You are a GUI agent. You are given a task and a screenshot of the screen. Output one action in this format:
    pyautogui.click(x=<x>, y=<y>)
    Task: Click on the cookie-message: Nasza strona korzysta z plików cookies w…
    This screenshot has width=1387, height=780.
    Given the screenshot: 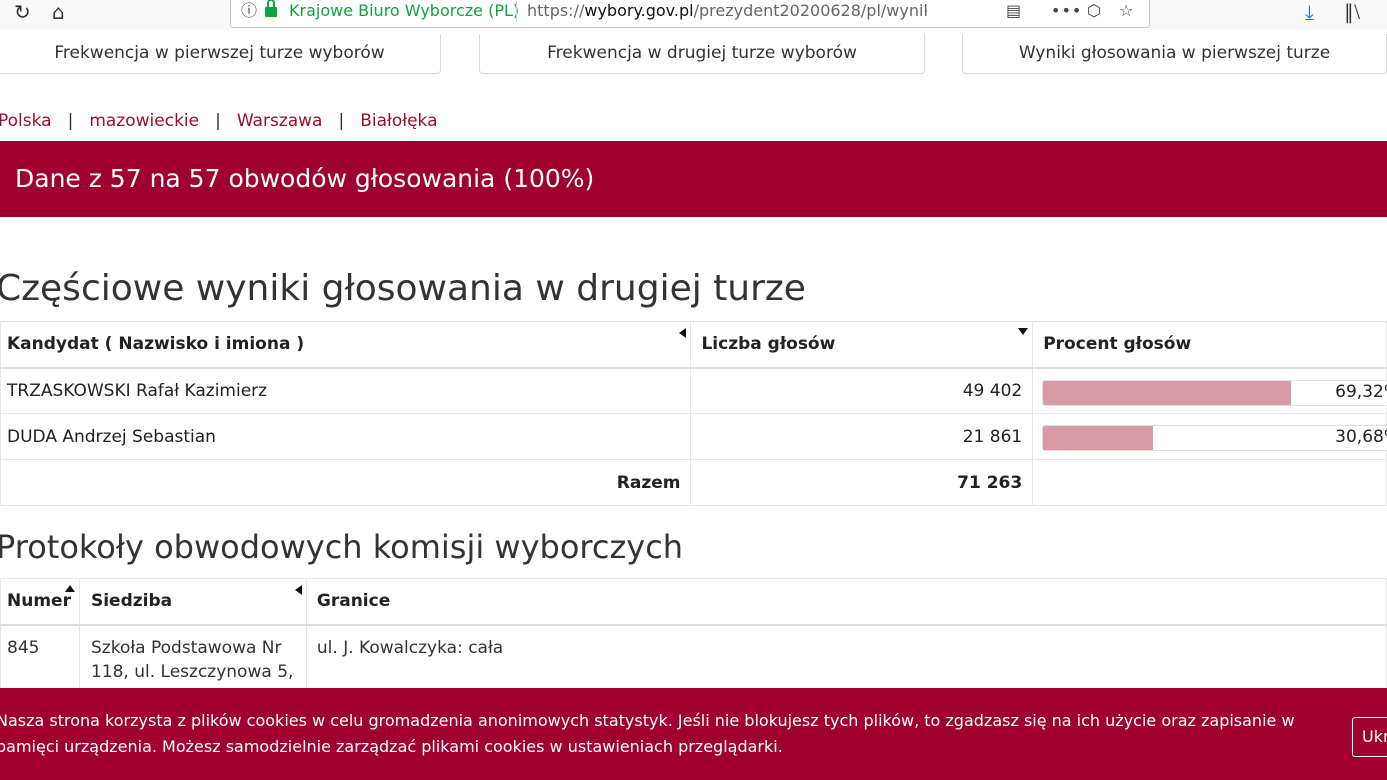 What is the action you would take?
    pyautogui.click(x=647, y=733)
    